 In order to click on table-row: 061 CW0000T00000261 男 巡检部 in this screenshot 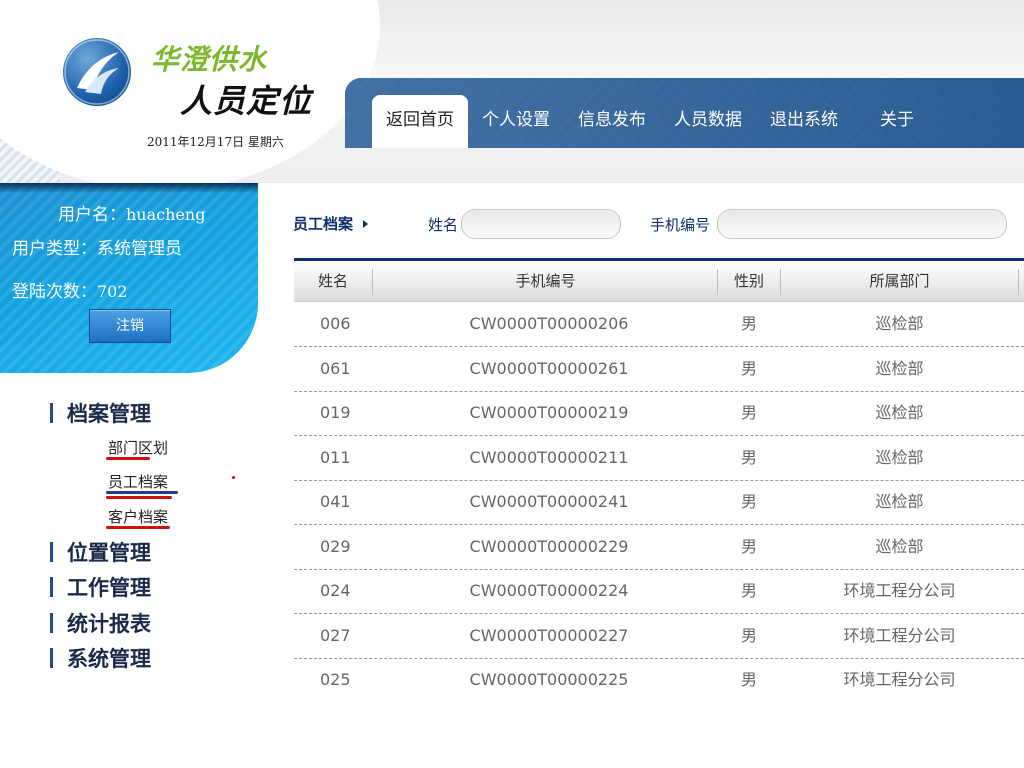, I will do `click(659, 369)`.